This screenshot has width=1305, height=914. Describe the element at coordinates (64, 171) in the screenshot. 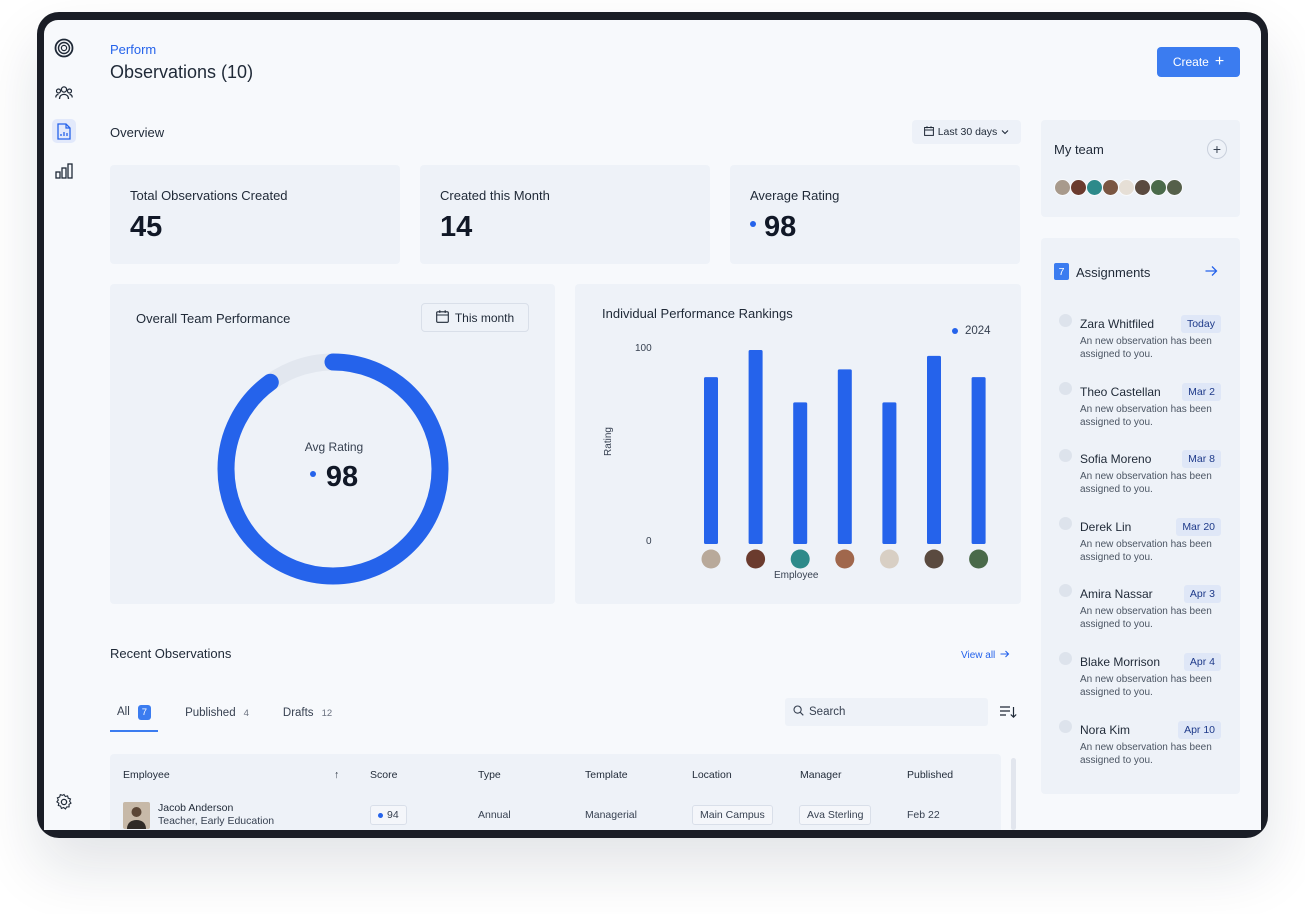

I see `analytics-icon` at that location.